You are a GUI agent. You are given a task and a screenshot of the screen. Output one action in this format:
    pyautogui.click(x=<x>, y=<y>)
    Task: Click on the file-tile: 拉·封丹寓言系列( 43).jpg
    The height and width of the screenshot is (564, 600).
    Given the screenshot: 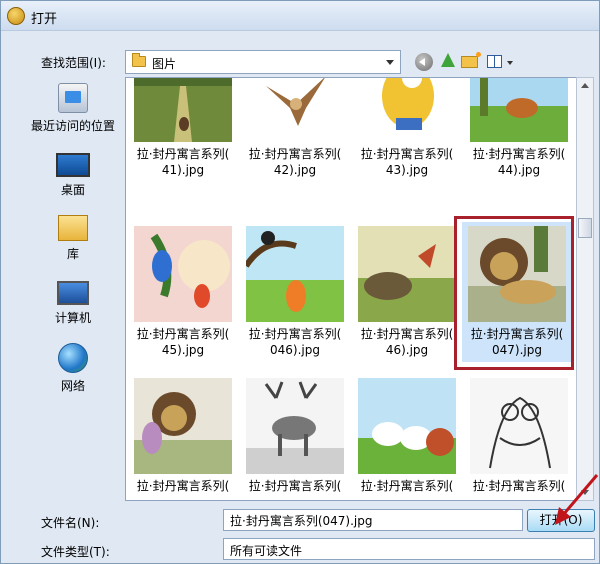 What is the action you would take?
    pyautogui.click(x=407, y=130)
    